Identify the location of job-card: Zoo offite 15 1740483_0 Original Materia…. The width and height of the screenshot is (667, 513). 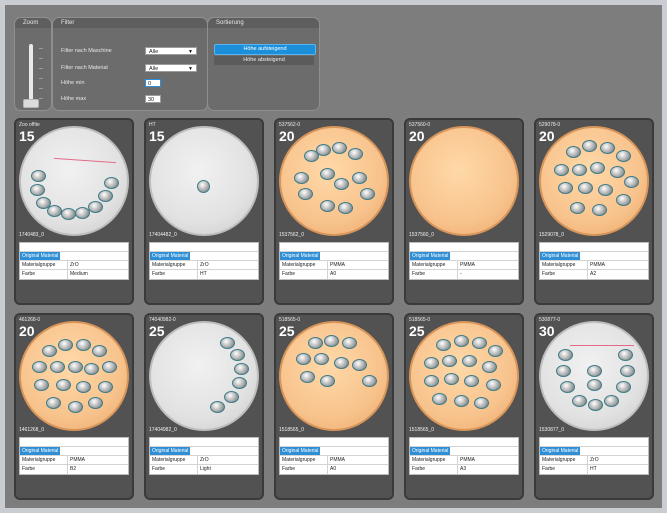
(74, 211).